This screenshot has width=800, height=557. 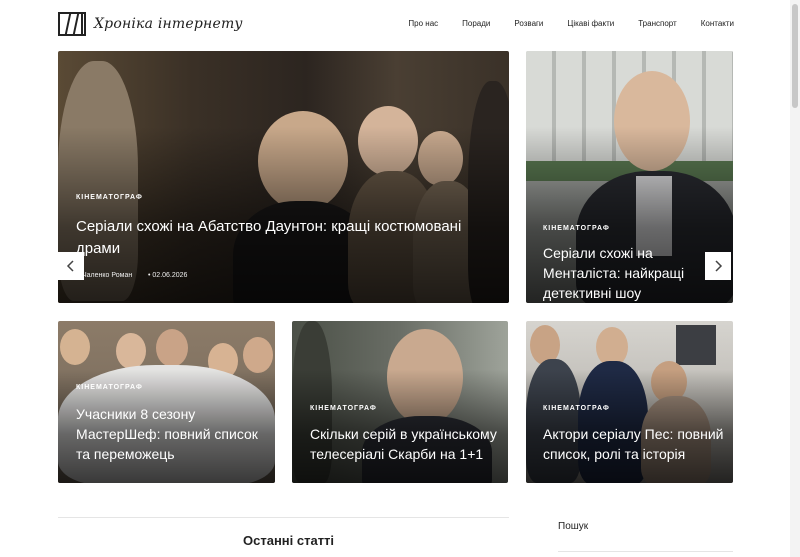 I want to click on search-widget-label: Пошук, so click(x=573, y=526).